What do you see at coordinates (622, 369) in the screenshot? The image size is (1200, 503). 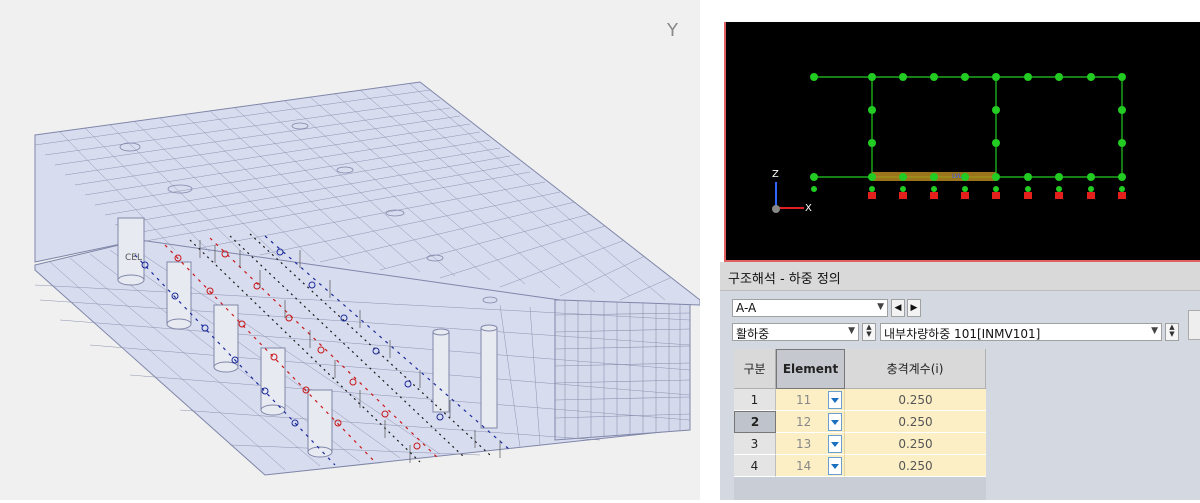 I see `end-wall` at bounding box center [622, 369].